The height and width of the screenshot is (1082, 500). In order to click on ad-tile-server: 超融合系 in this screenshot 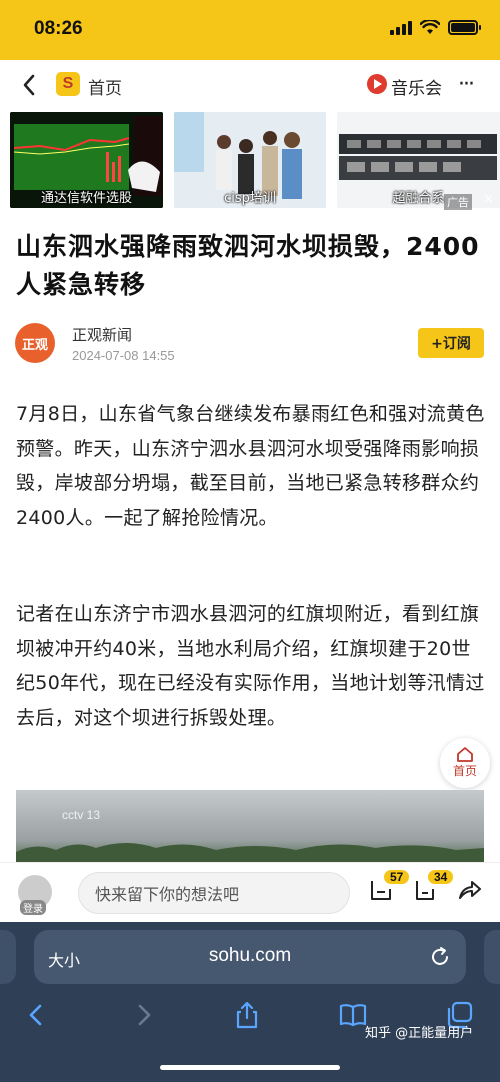, I will do `click(418, 160)`.